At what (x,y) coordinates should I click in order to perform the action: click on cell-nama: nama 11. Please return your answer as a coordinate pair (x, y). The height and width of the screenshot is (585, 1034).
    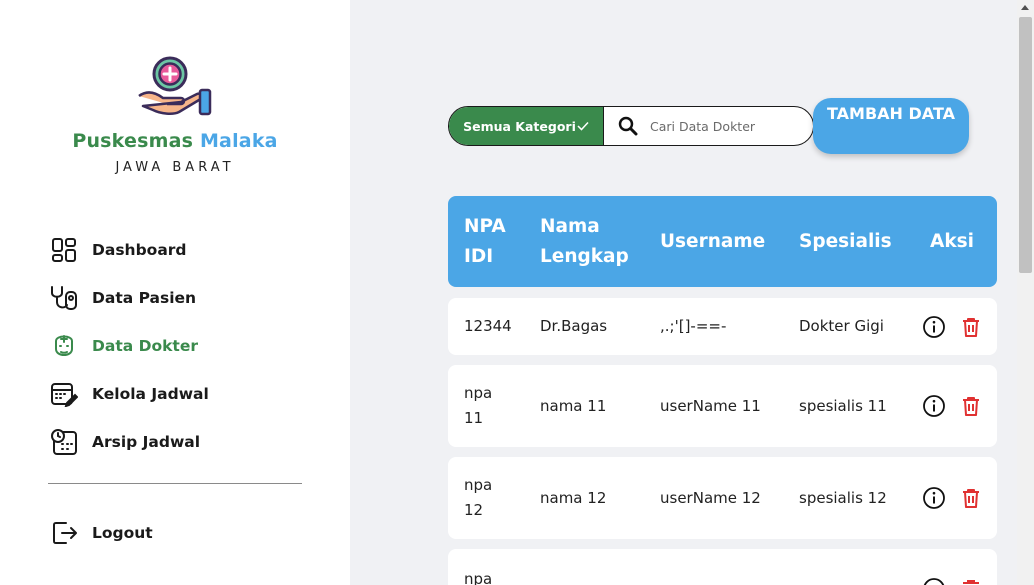
    Looking at the image, I should click on (573, 405).